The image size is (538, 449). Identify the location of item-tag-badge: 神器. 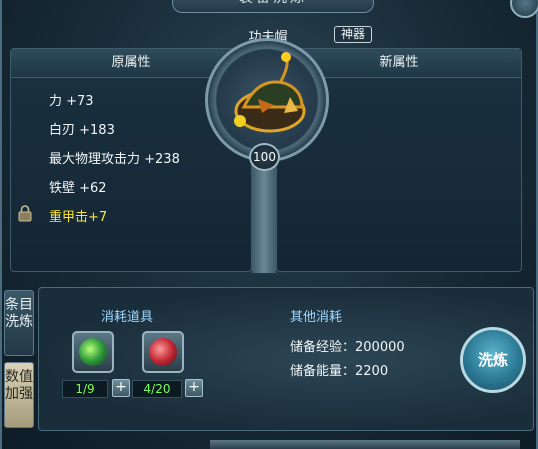
(353, 34).